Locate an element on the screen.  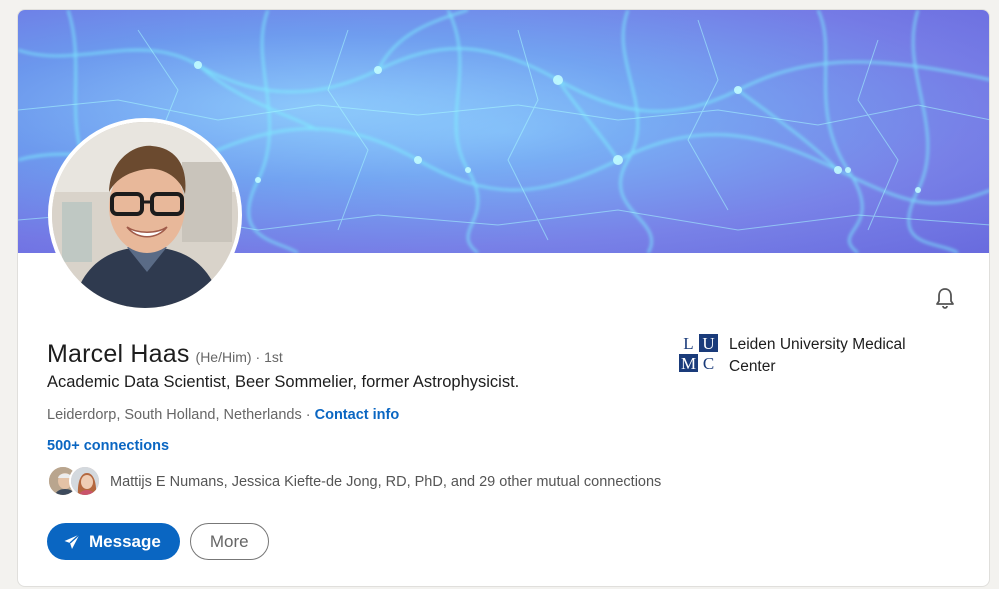
profile-actions: Message More is located at coordinates (158, 541).